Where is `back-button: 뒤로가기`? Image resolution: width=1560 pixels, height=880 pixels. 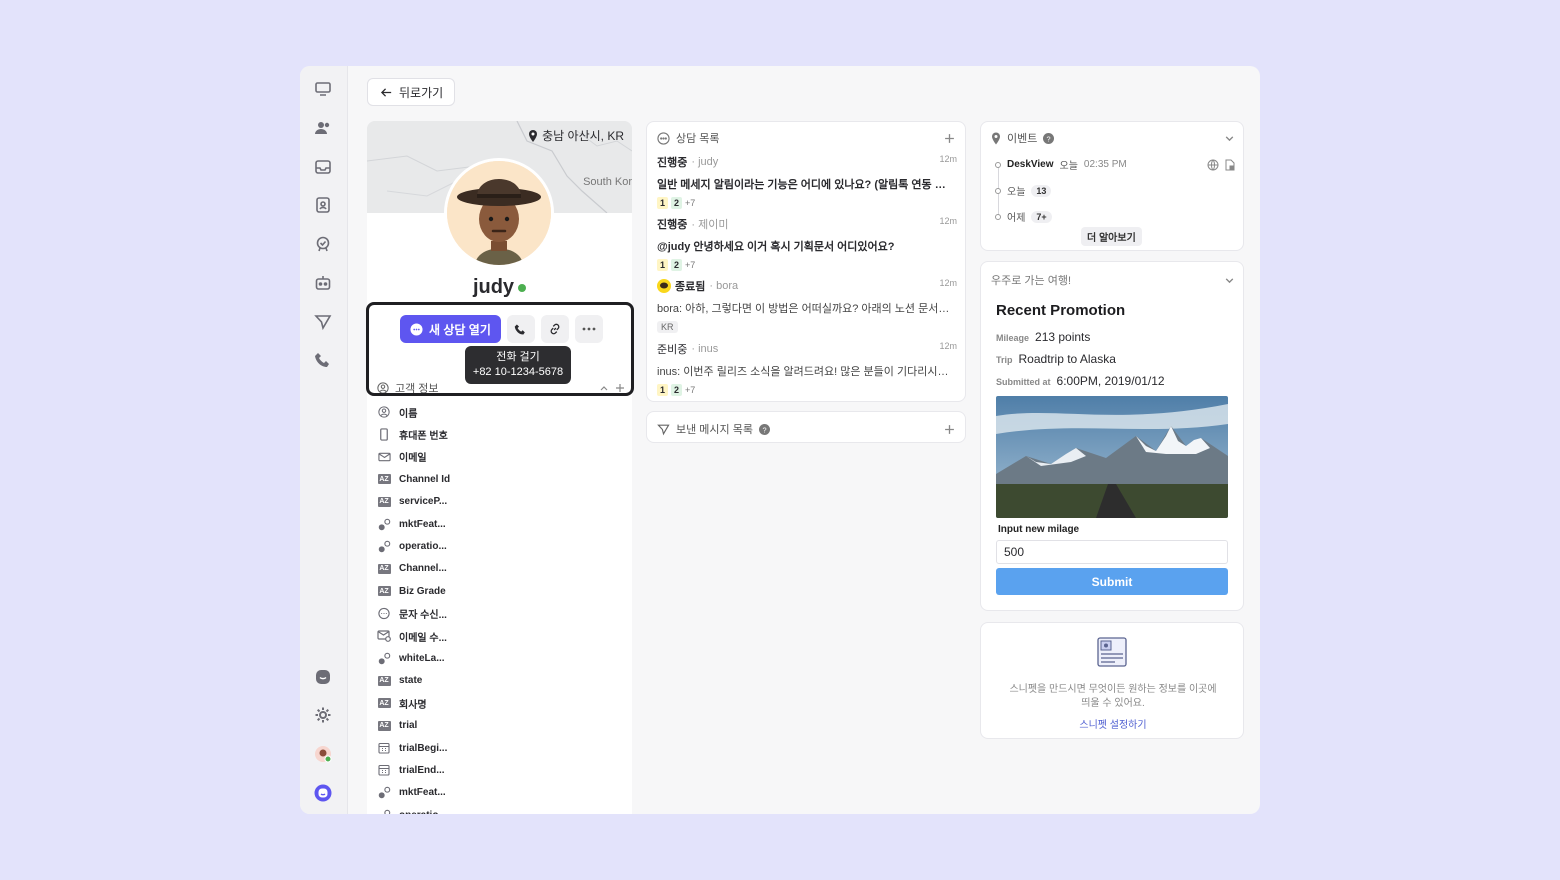
back-button: 뒤로가기 is located at coordinates (411, 92).